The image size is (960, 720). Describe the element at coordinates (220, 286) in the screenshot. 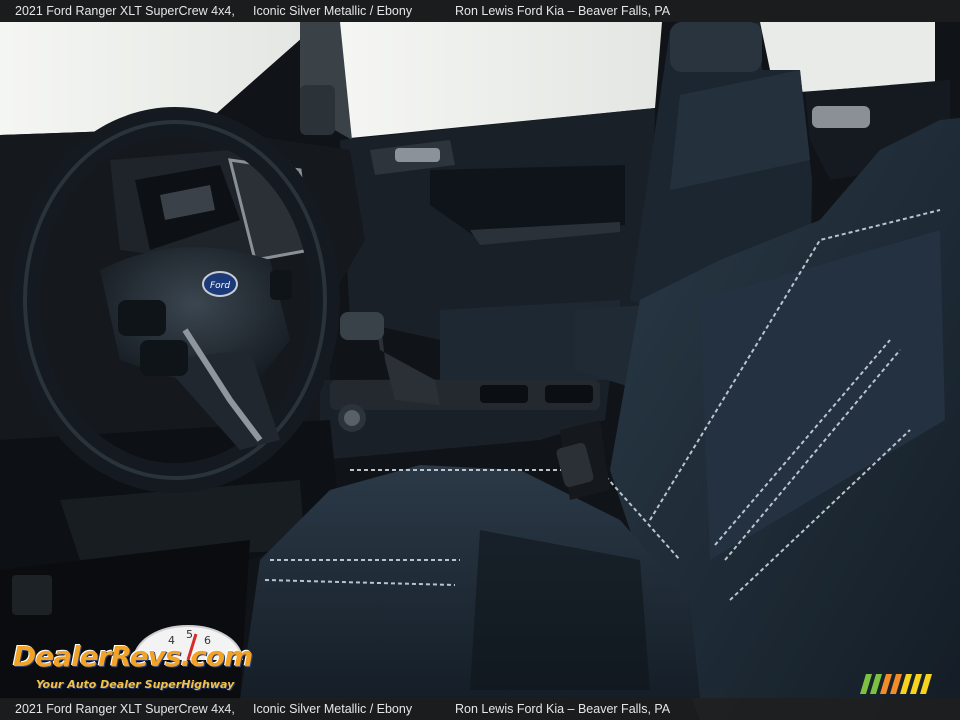

I see `svg-text: Ford` at that location.